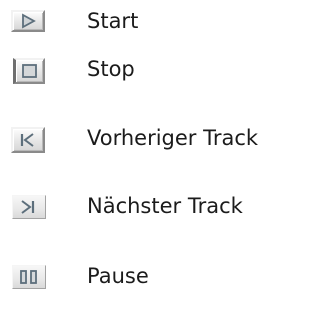 This screenshot has width=320, height=322. I want to click on start-button-icon-frame, so click(28, 21).